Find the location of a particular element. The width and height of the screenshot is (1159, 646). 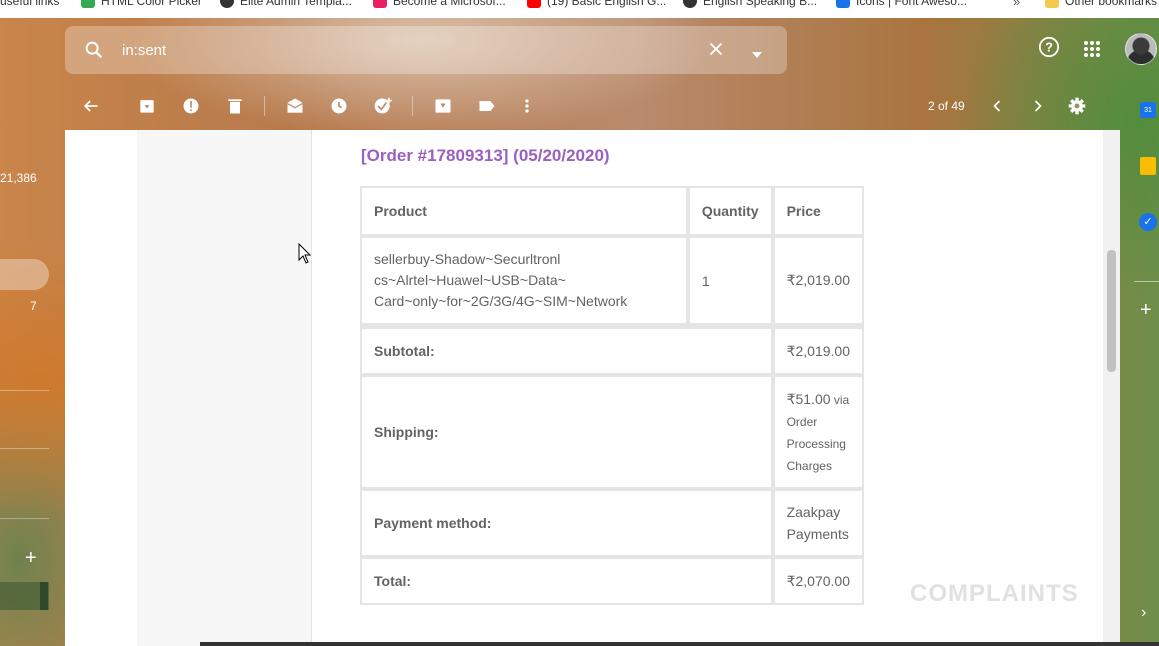

folder-icon is located at coordinates (1052, 4).